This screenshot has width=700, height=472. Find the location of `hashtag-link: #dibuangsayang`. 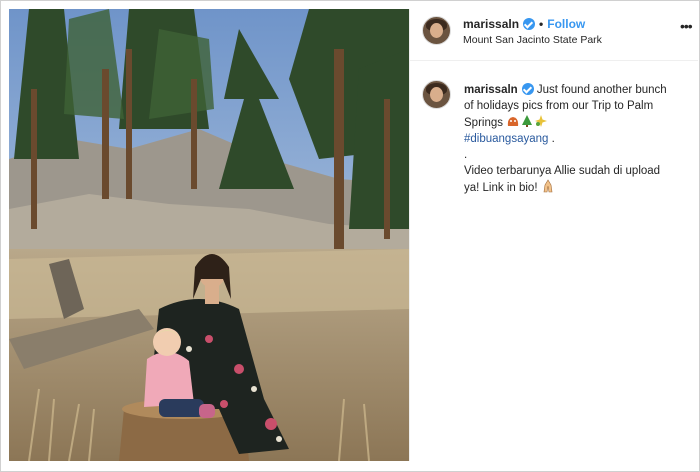

hashtag-link: #dibuangsayang is located at coordinates (506, 139).